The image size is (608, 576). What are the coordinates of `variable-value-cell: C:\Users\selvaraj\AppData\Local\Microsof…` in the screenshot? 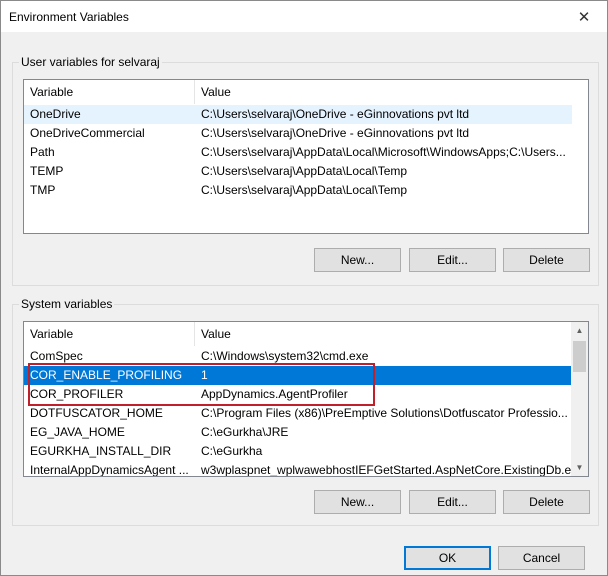 It's located at (383, 152).